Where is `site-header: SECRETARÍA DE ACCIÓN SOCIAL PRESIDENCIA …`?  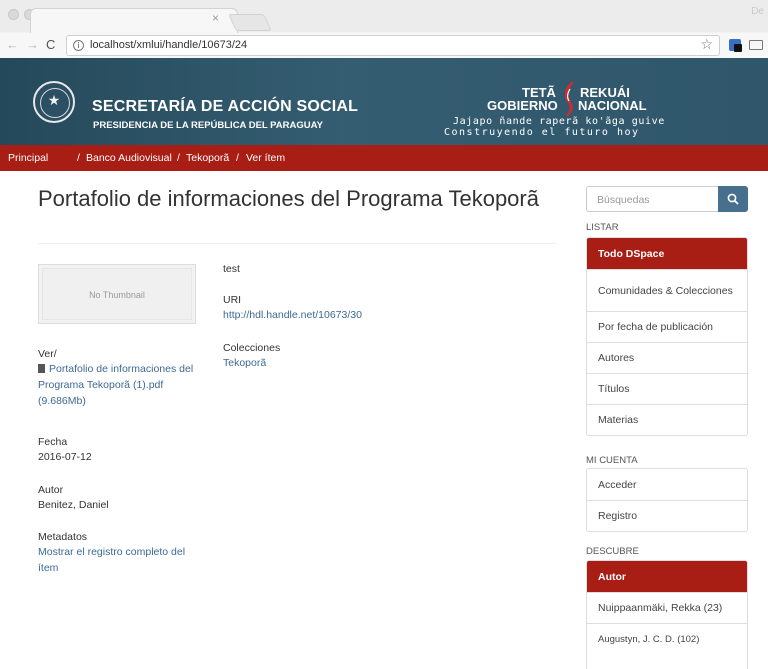
site-header: SECRETARÍA DE ACCIÓN SOCIAL PRESIDENCIA … is located at coordinates (384, 101).